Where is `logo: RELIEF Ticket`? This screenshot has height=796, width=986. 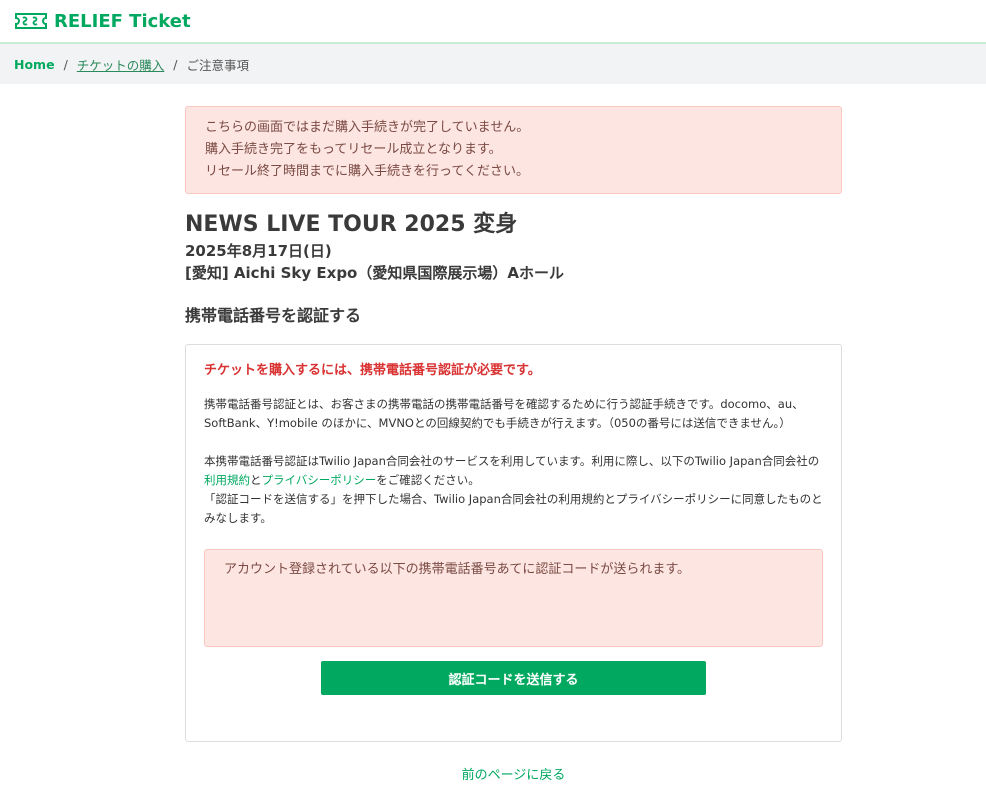
logo: RELIEF Ticket is located at coordinates (102, 21).